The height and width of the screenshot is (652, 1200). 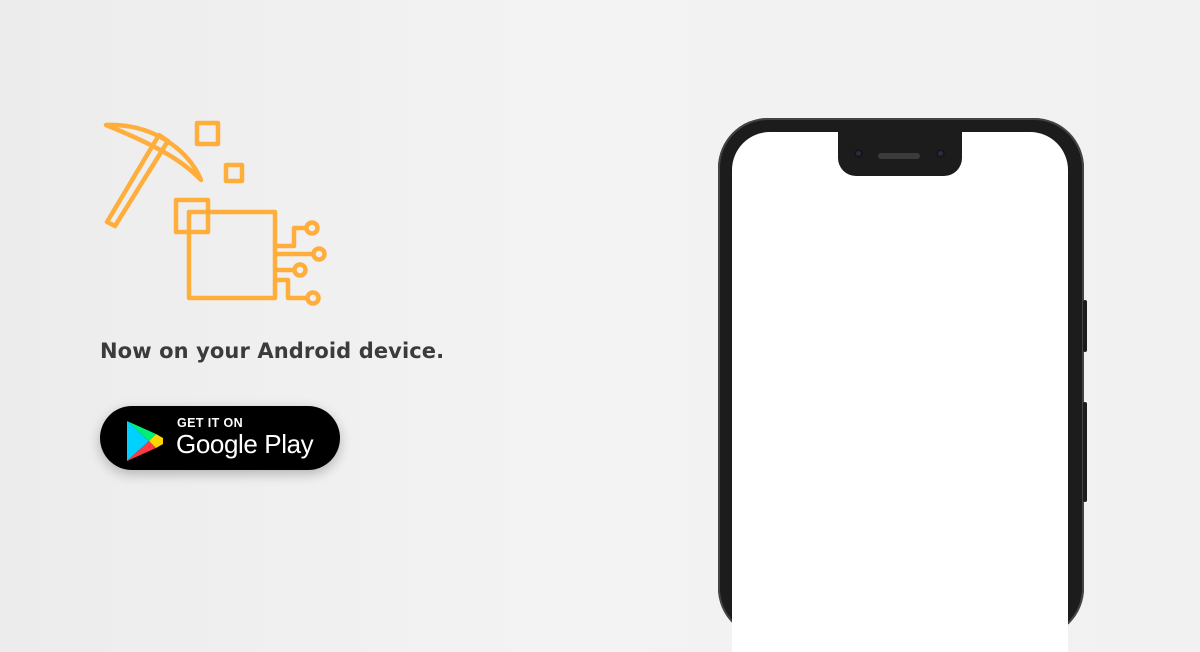 I want to click on phone-notch, so click(x=900, y=154).